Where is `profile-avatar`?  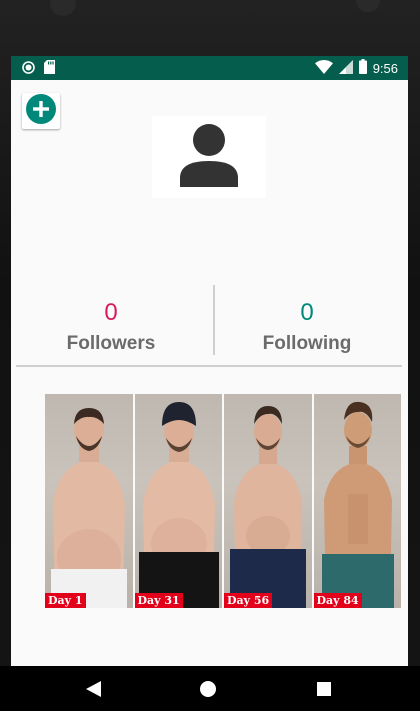
profile-avatar is located at coordinates (209, 157).